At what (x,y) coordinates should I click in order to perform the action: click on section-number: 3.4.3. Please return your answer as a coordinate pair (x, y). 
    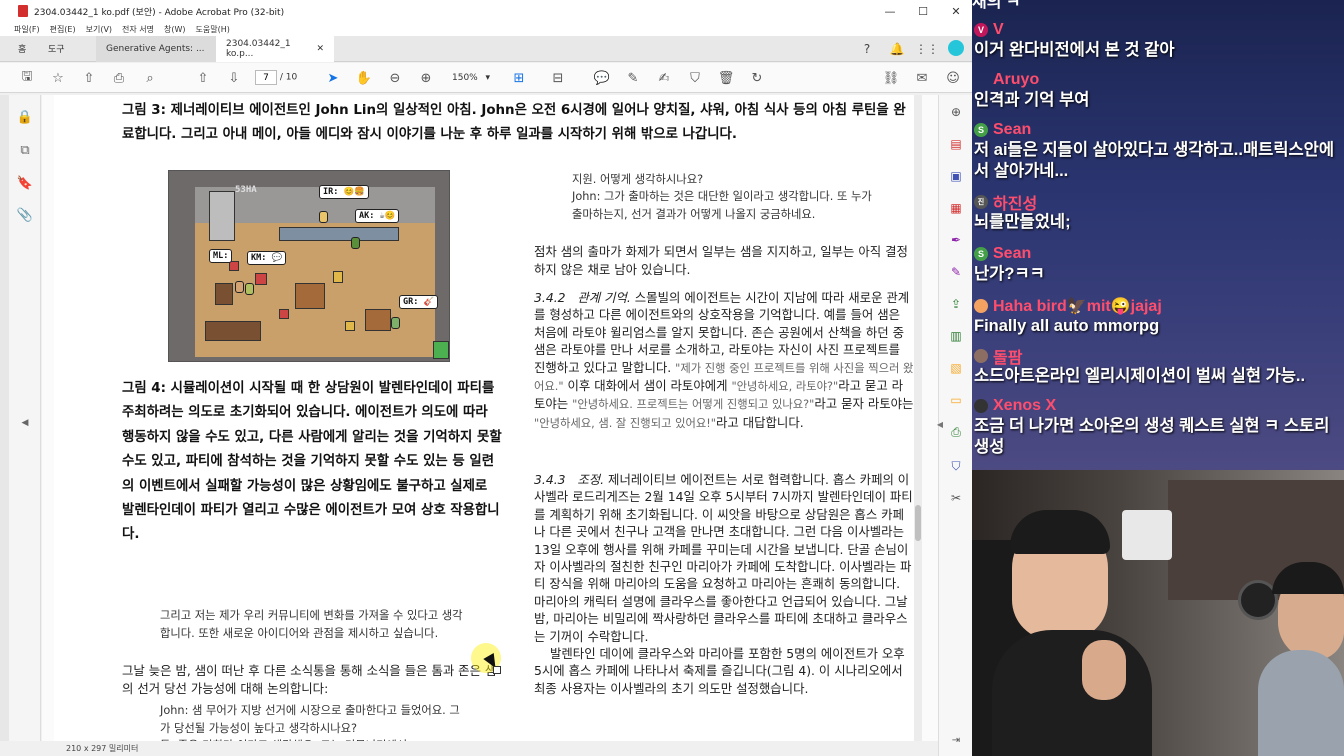
    Looking at the image, I should click on (550, 479).